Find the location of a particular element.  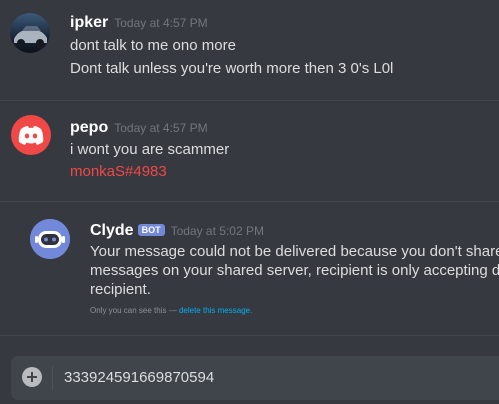

avatar-clyde is located at coordinates (50, 239).